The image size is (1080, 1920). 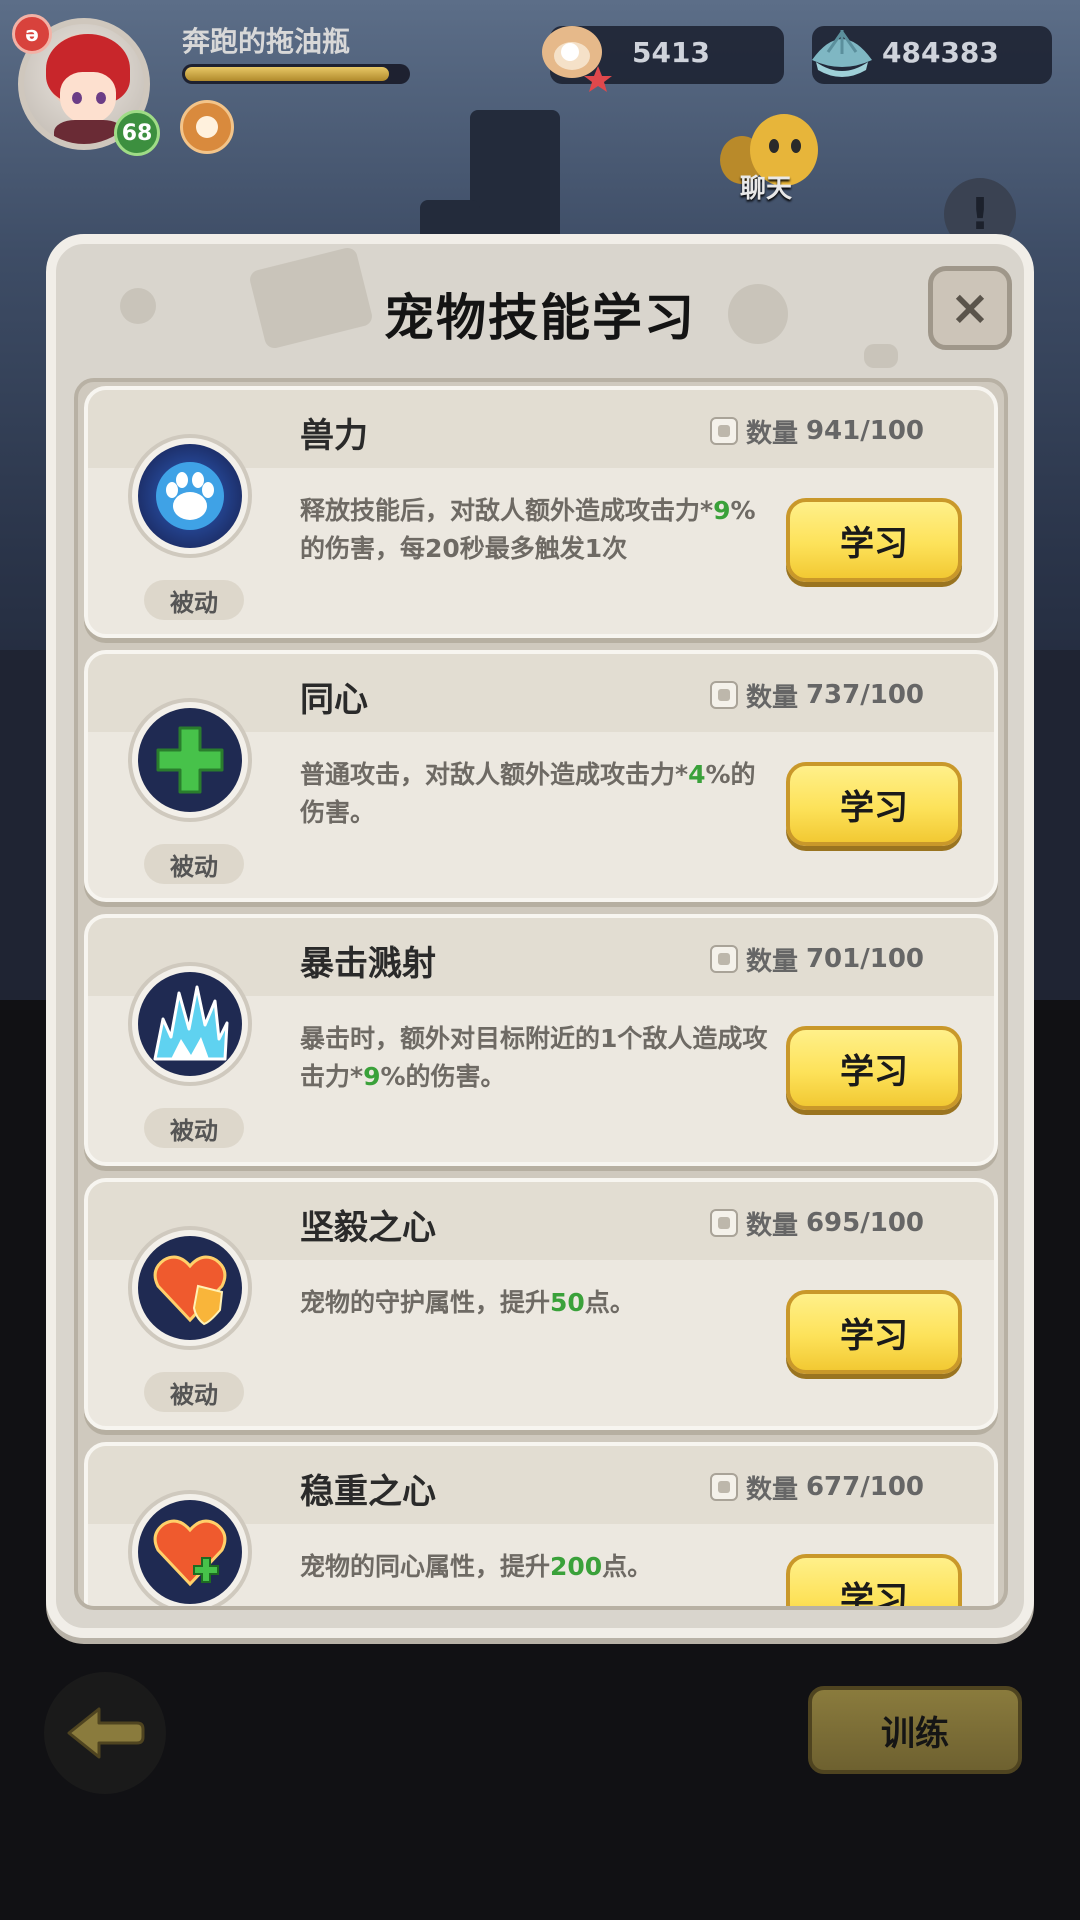 I want to click on pearl-count: 5413, so click(x=671, y=52).